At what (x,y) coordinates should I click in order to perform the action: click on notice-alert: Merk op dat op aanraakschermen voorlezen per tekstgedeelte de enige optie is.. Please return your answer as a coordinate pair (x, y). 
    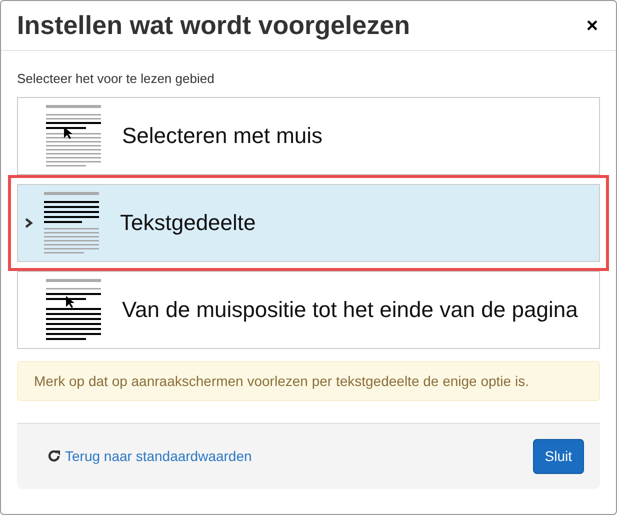
    Looking at the image, I should click on (308, 380).